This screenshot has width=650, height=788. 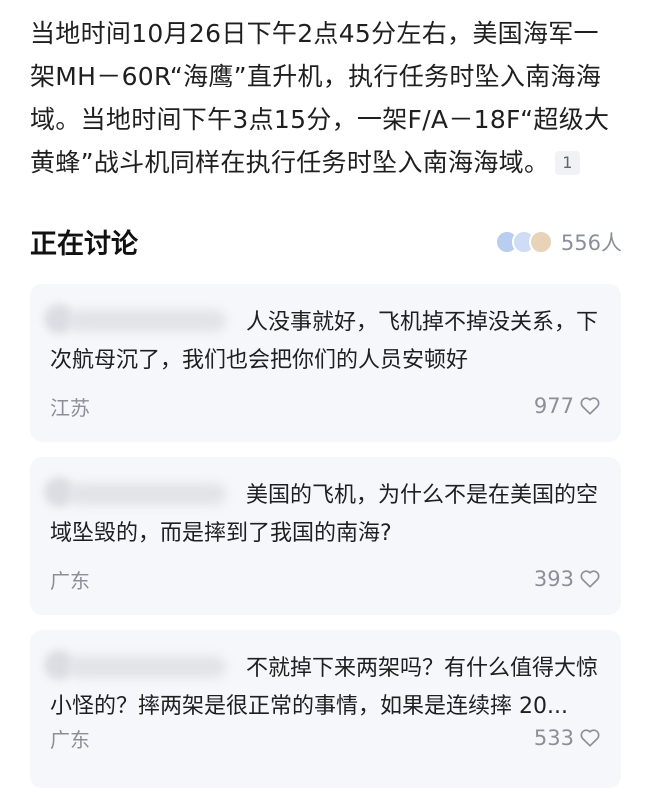 I want to click on participant-count: 556人, so click(x=591, y=243).